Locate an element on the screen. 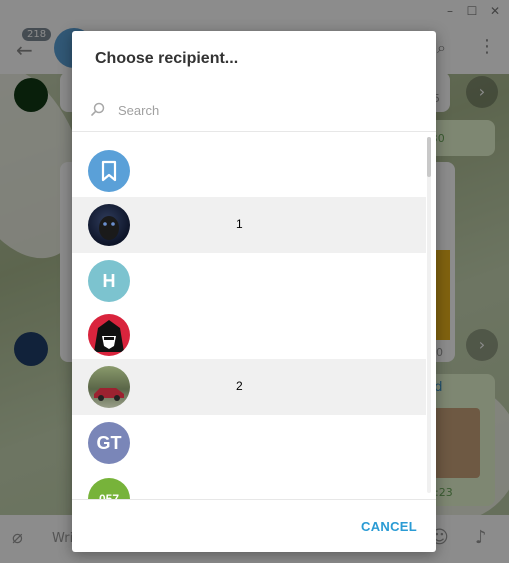 Image resolution: width=509 pixels, height=563 pixels. recipient-row-saved-messages is located at coordinates (249, 171).